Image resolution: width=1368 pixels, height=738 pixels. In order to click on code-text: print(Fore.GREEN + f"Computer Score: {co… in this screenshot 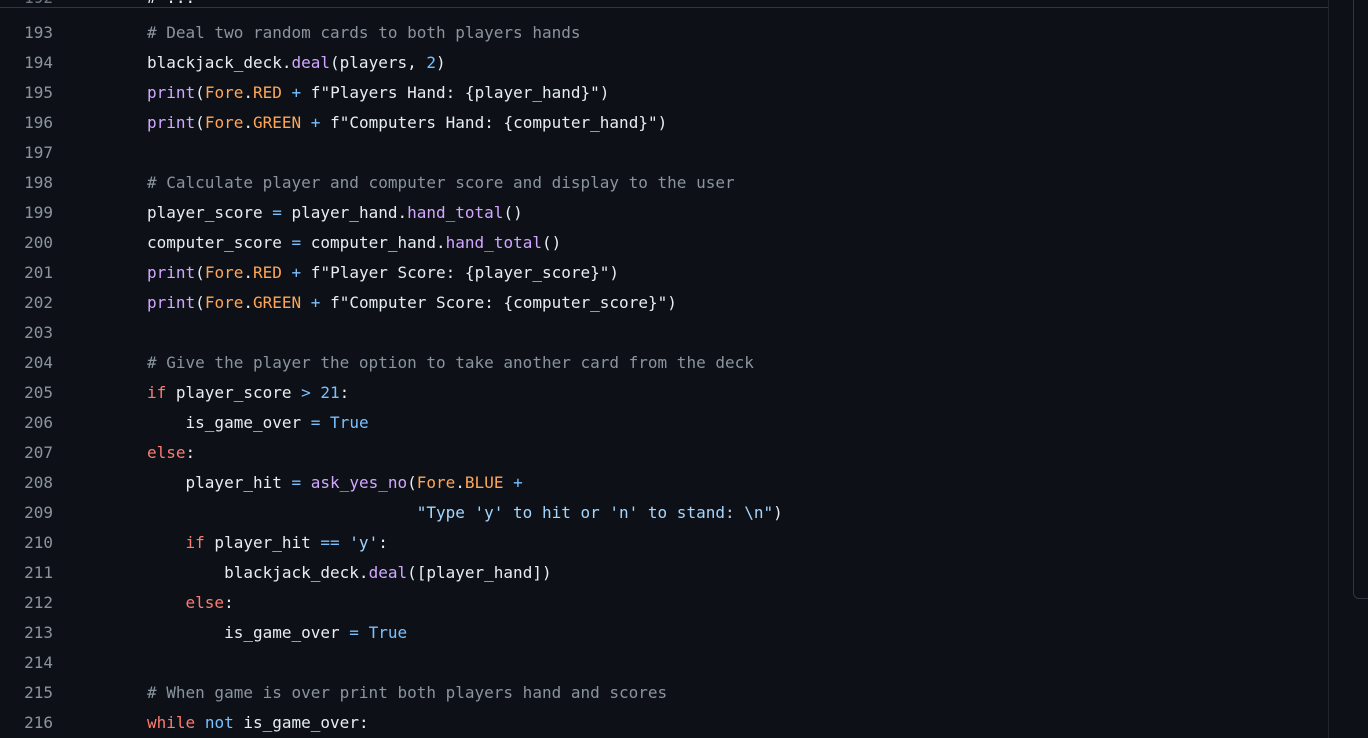, I will do `click(412, 303)`.